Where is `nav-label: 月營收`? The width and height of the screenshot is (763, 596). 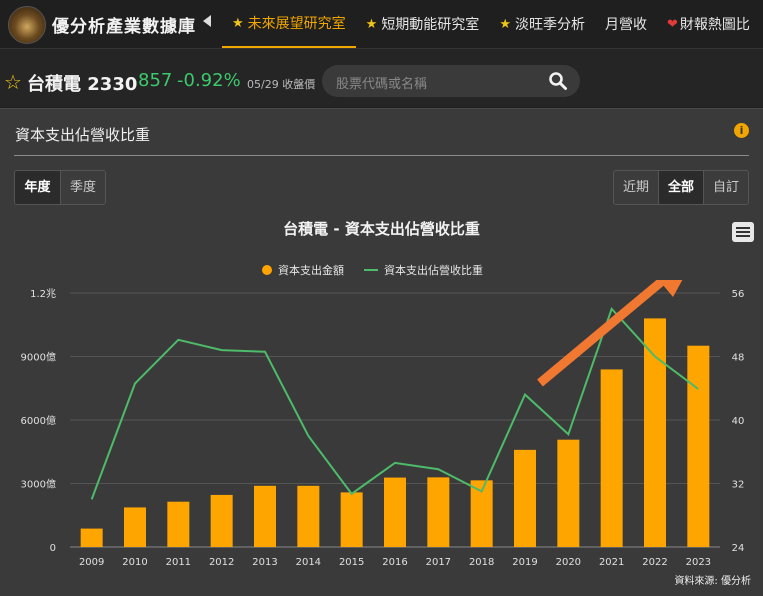
nav-label: 月營收 is located at coordinates (625, 25).